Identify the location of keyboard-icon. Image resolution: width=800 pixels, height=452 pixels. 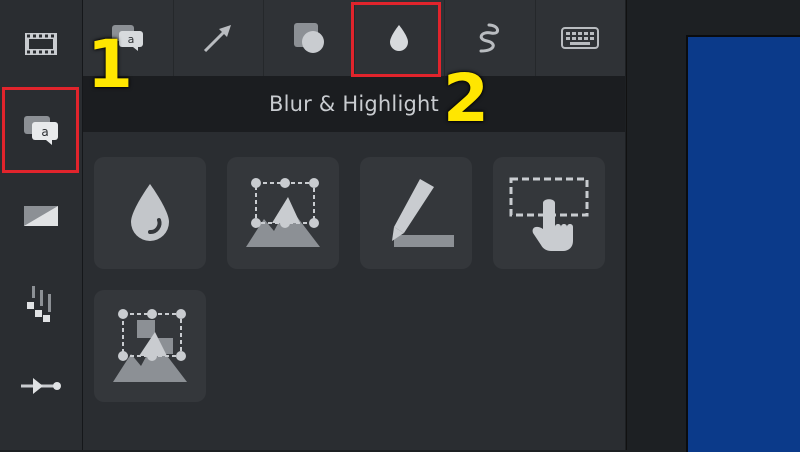
(580, 38).